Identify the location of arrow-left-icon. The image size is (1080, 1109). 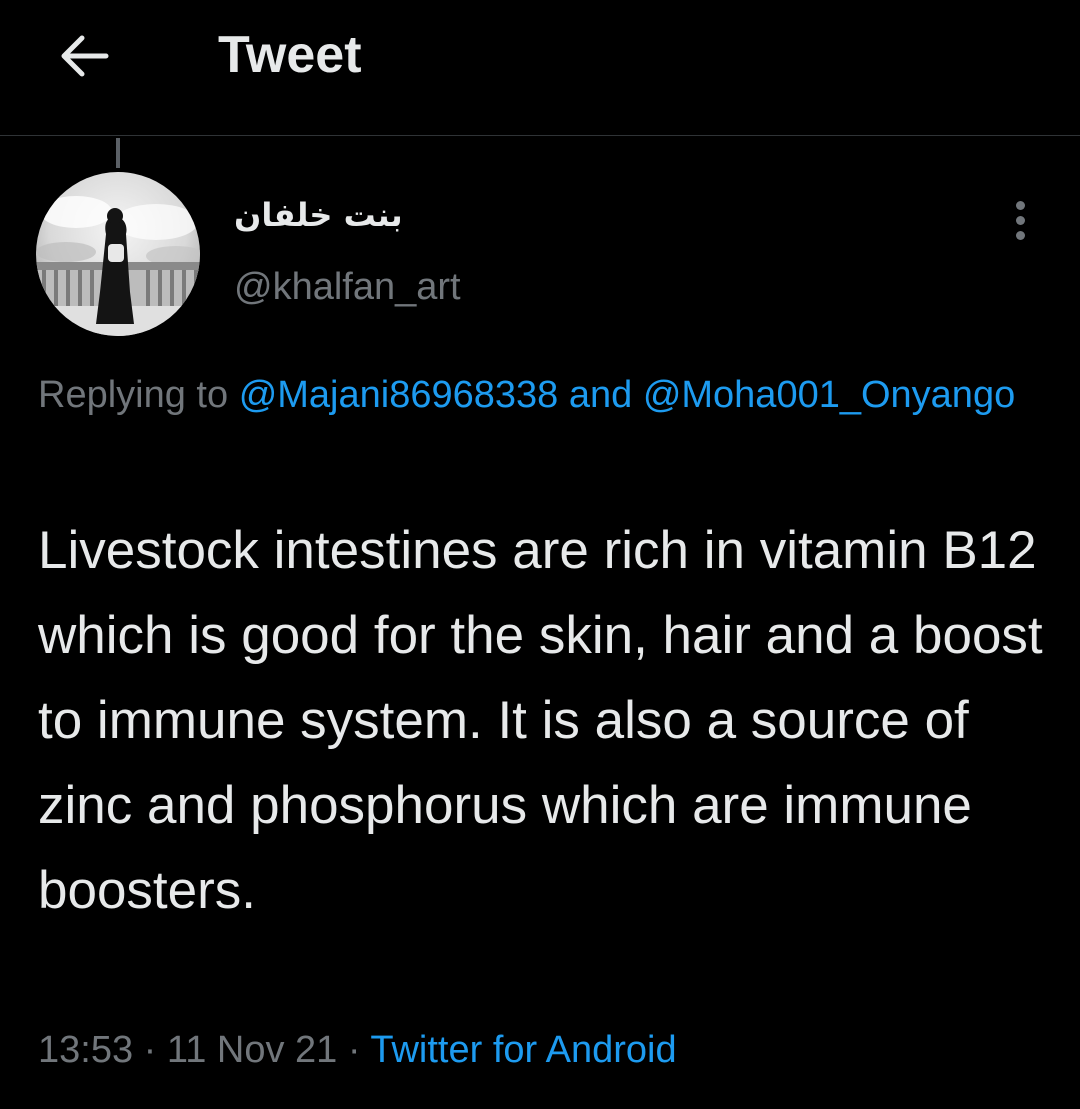
(85, 56).